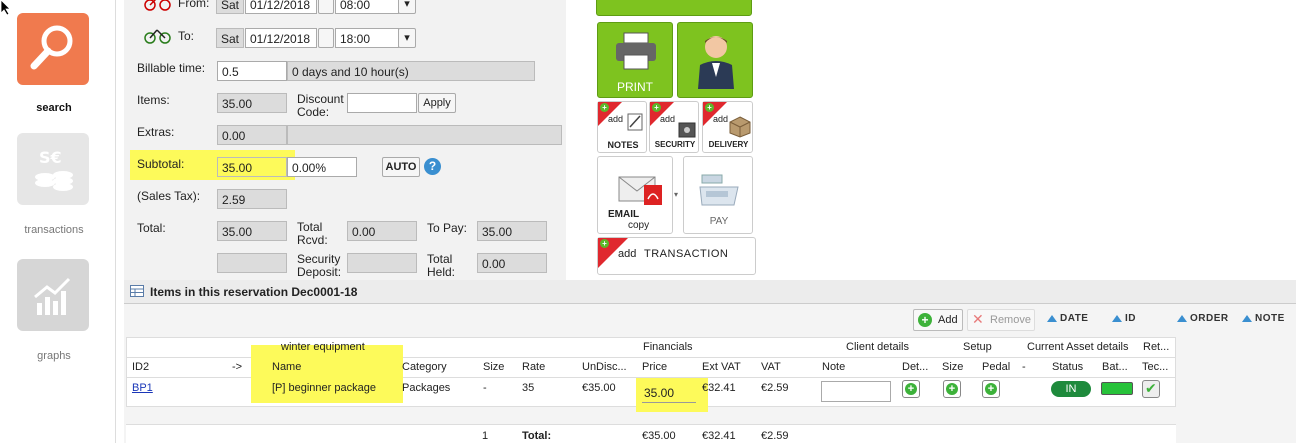 The width and height of the screenshot is (1296, 443). Describe the element at coordinates (367, 38) in the screenshot. I see `to-time-select: 18:00` at that location.